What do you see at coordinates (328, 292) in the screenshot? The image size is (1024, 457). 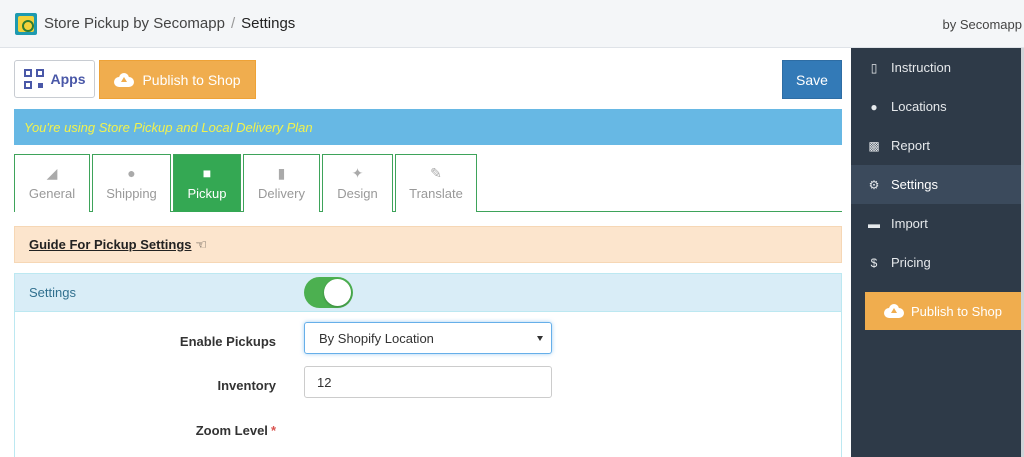 I see `enable-pickups-toggle` at bounding box center [328, 292].